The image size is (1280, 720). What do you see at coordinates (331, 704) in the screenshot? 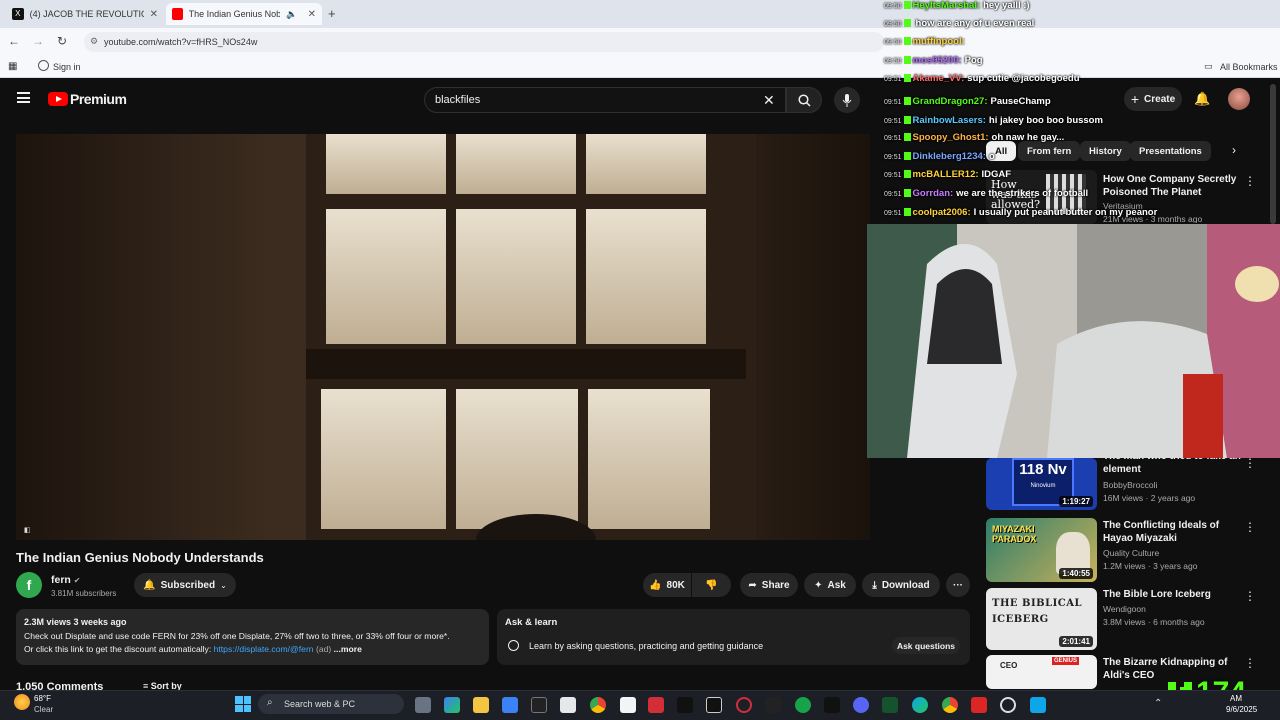
I see `taskbar-search: ⌕ Search web & PC` at bounding box center [331, 704].